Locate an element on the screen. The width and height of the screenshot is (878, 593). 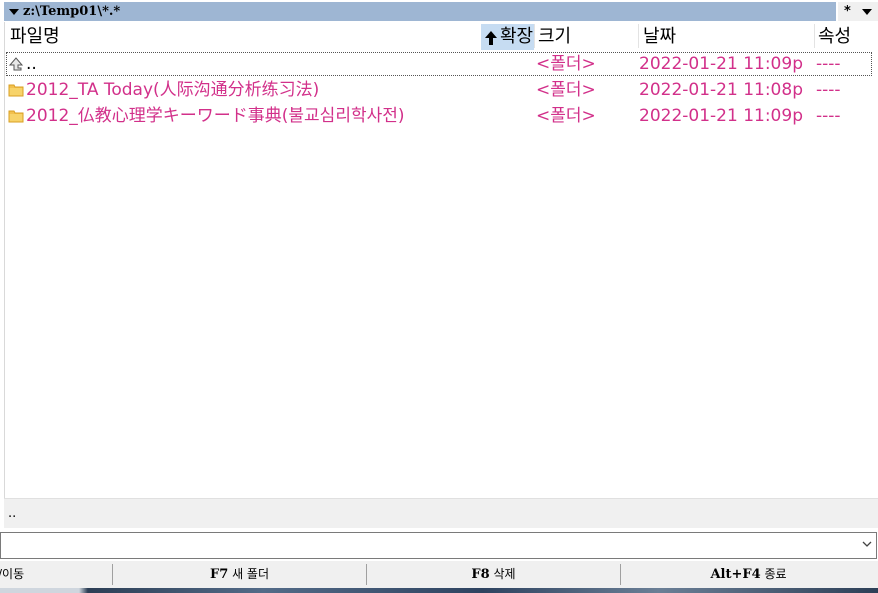
column-name: 파일명 is located at coordinates (35, 36).